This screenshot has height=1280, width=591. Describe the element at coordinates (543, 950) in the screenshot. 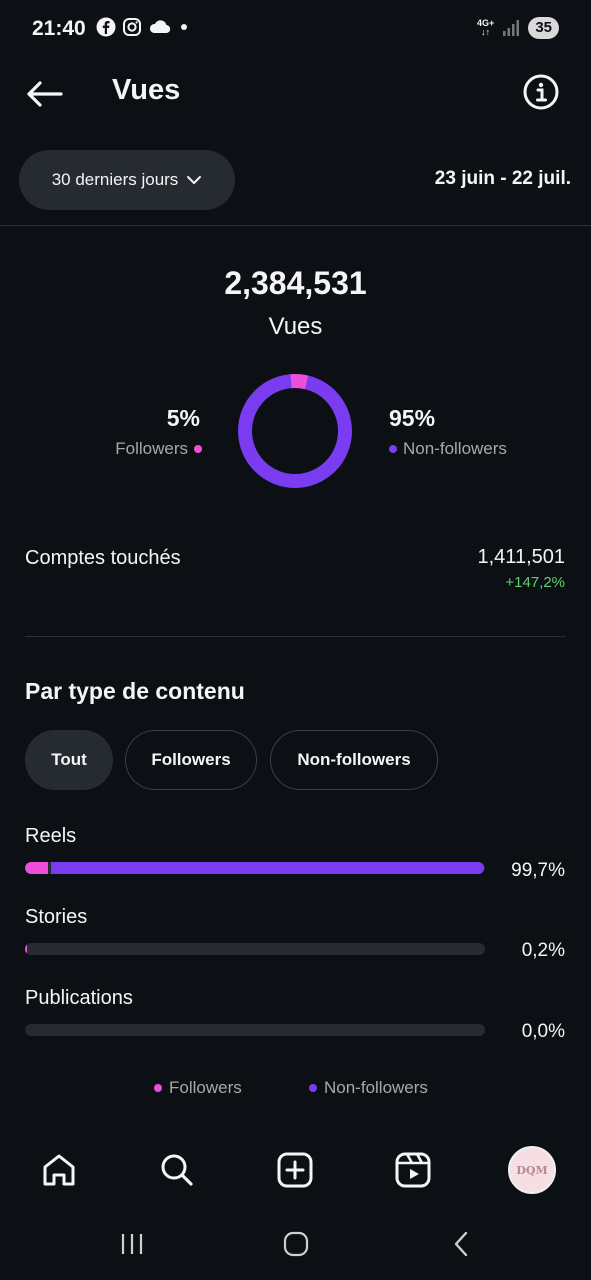

I see `row-value-stories: 0,2%` at that location.